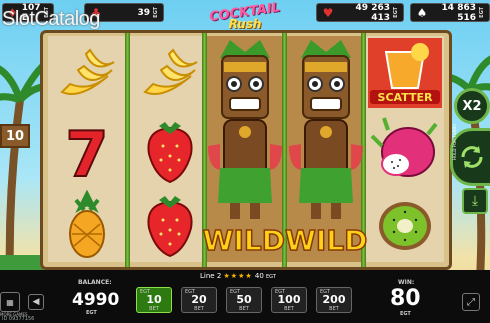 The height and width of the screenshot is (323, 490). I want to click on hold-turbo-label: HOLD FOR TURBO, so click(454, 141).